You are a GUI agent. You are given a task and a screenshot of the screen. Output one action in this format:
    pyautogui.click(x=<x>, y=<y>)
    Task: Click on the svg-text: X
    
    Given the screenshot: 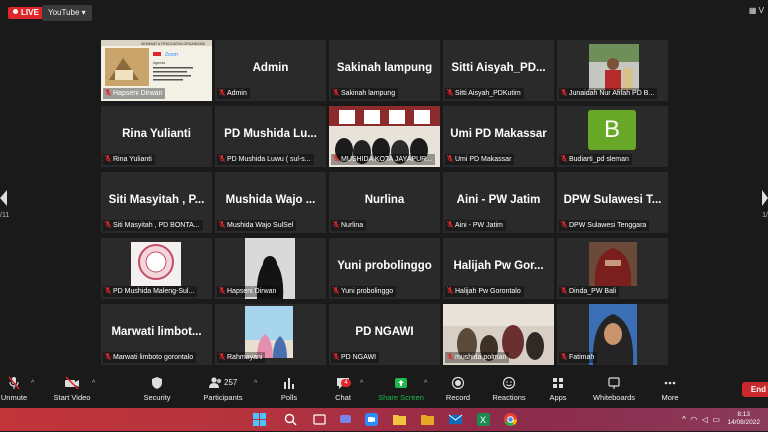 What is the action you would take?
    pyautogui.click(x=483, y=420)
    